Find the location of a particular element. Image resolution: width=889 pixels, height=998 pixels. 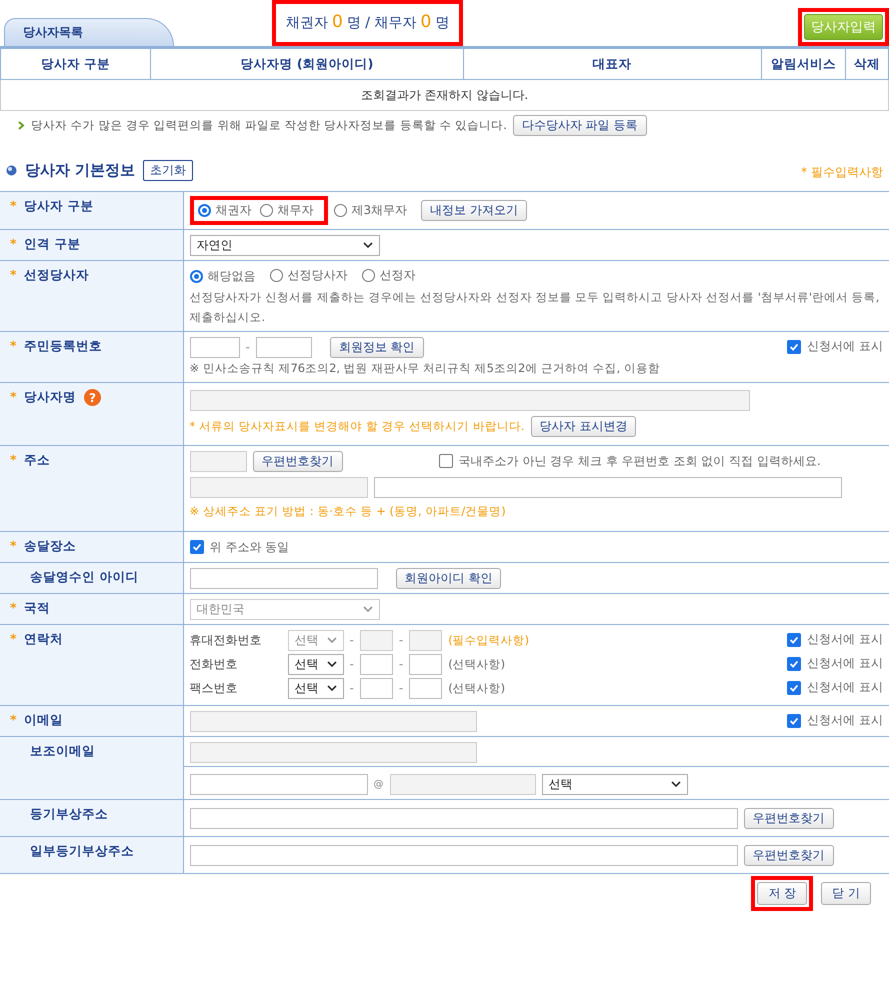

column-header: 대표자 is located at coordinates (612, 64).